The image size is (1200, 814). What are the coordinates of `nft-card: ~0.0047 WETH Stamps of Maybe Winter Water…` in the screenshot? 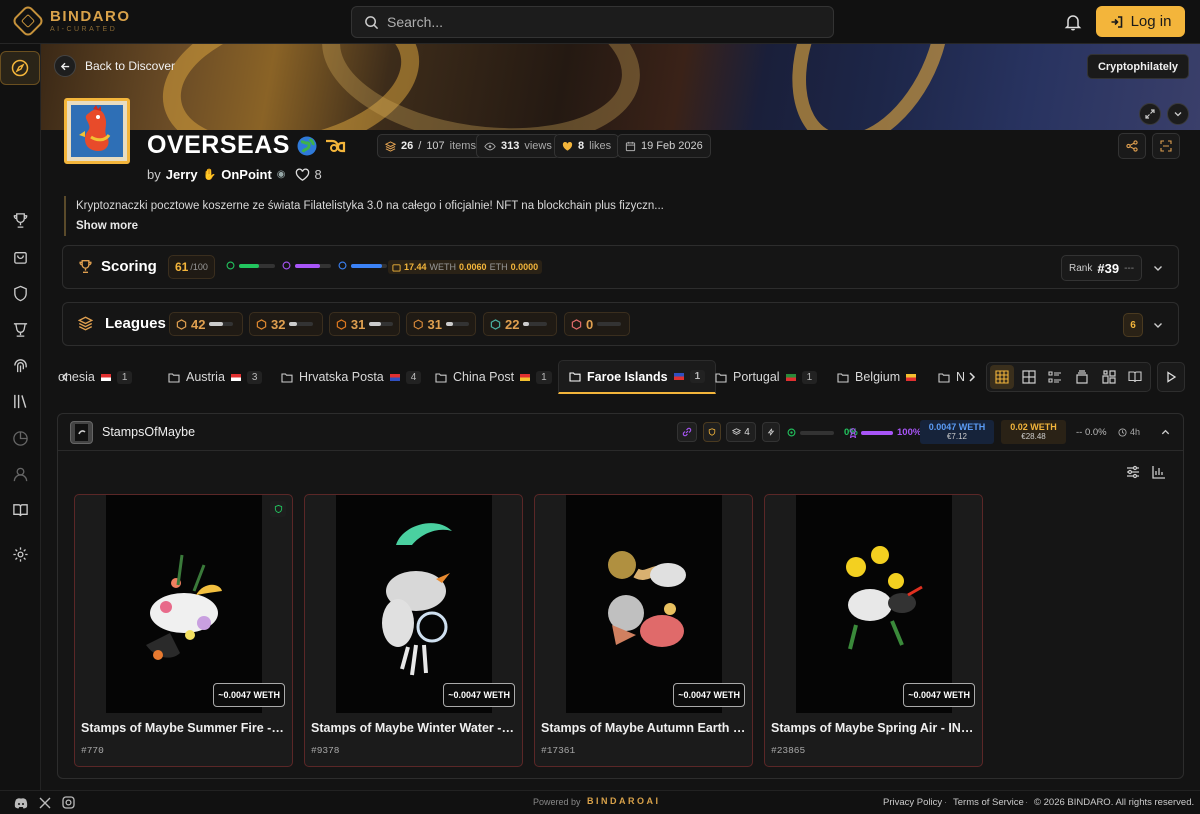 It's located at (413, 630).